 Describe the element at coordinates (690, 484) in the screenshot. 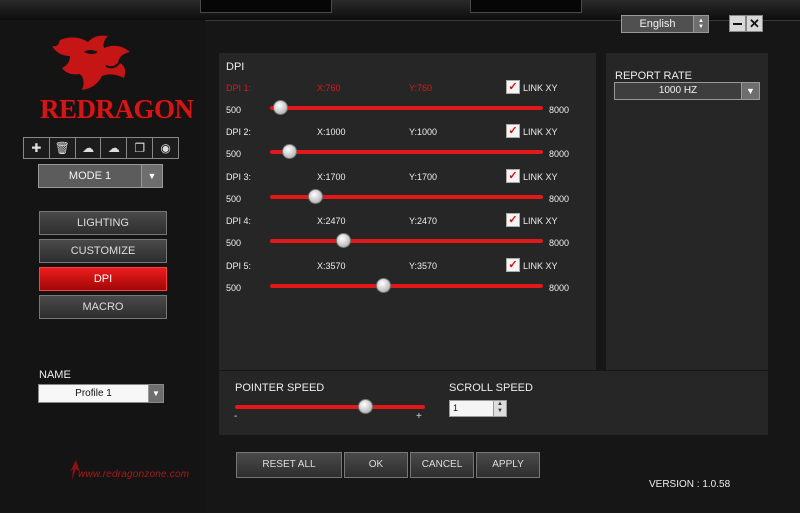

I see `version-label: VERSION : 1.0.58` at that location.